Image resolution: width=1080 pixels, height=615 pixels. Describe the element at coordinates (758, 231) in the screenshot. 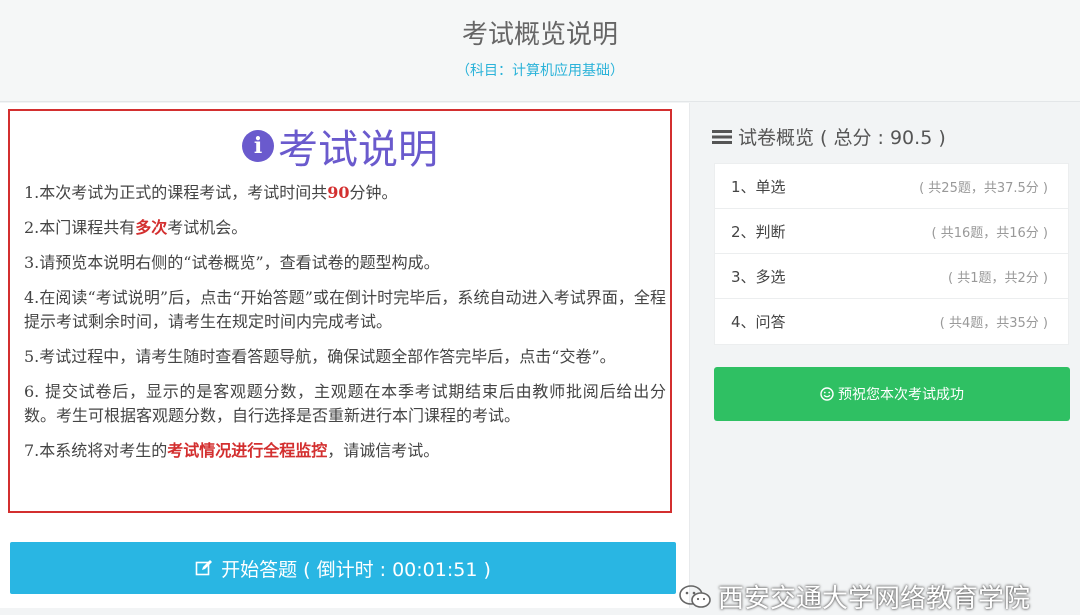

I see `question-type-name: 2、判断` at that location.